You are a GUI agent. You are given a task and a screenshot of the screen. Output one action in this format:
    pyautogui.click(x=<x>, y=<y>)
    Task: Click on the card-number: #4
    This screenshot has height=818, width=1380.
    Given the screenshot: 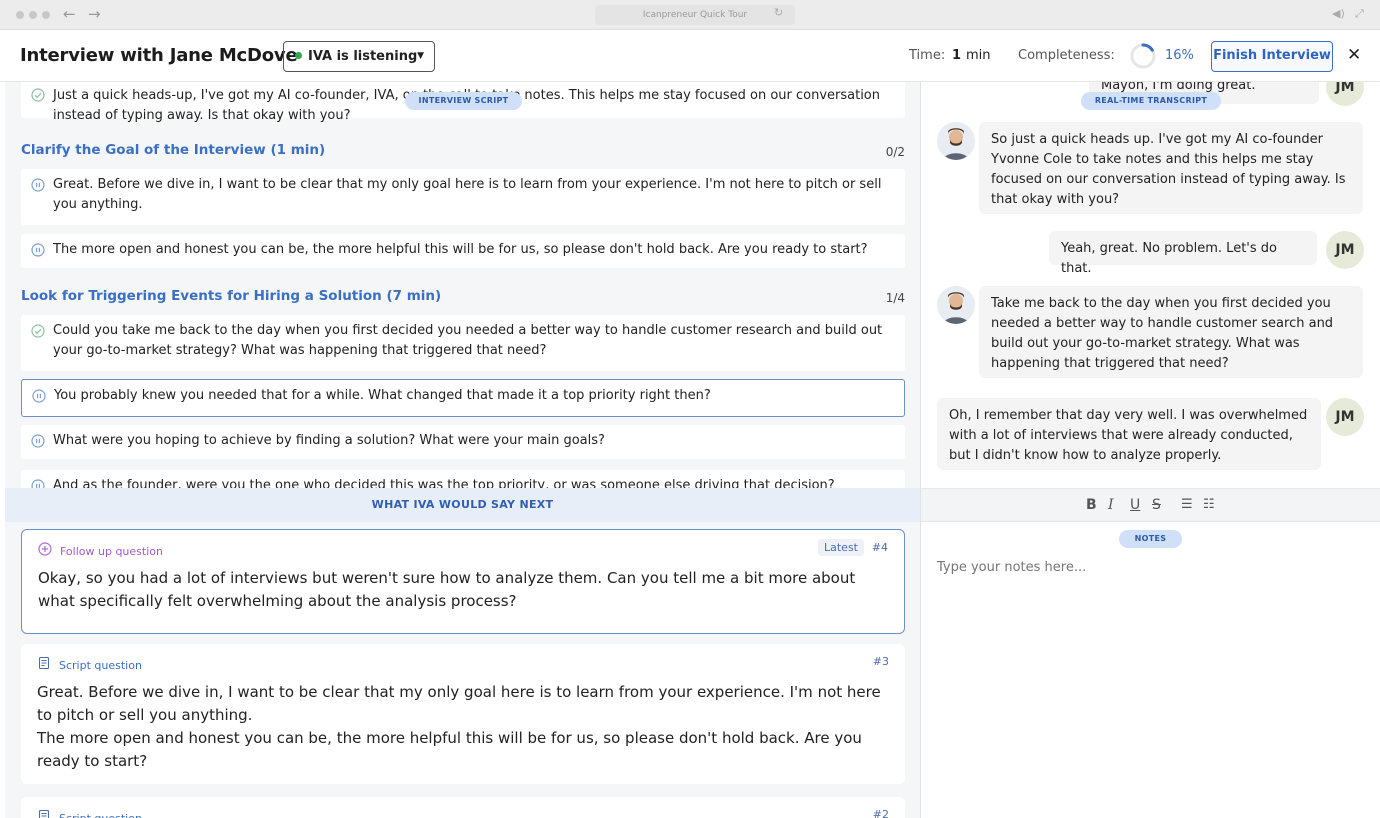 What is the action you would take?
    pyautogui.click(x=879, y=547)
    